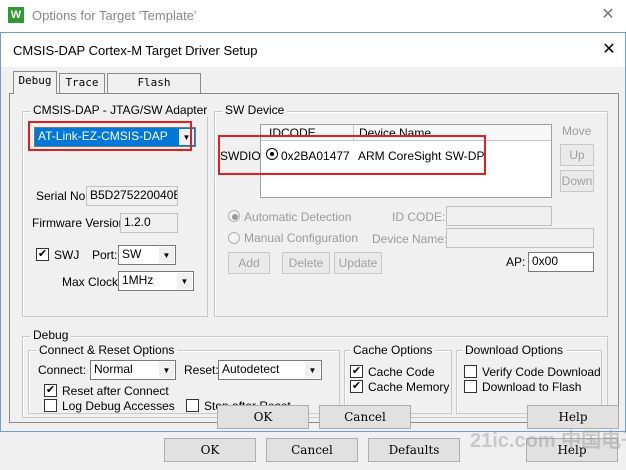 This screenshot has width=626, height=470. Describe the element at coordinates (306, 263) in the screenshot. I see `delete-button: Delete` at that location.